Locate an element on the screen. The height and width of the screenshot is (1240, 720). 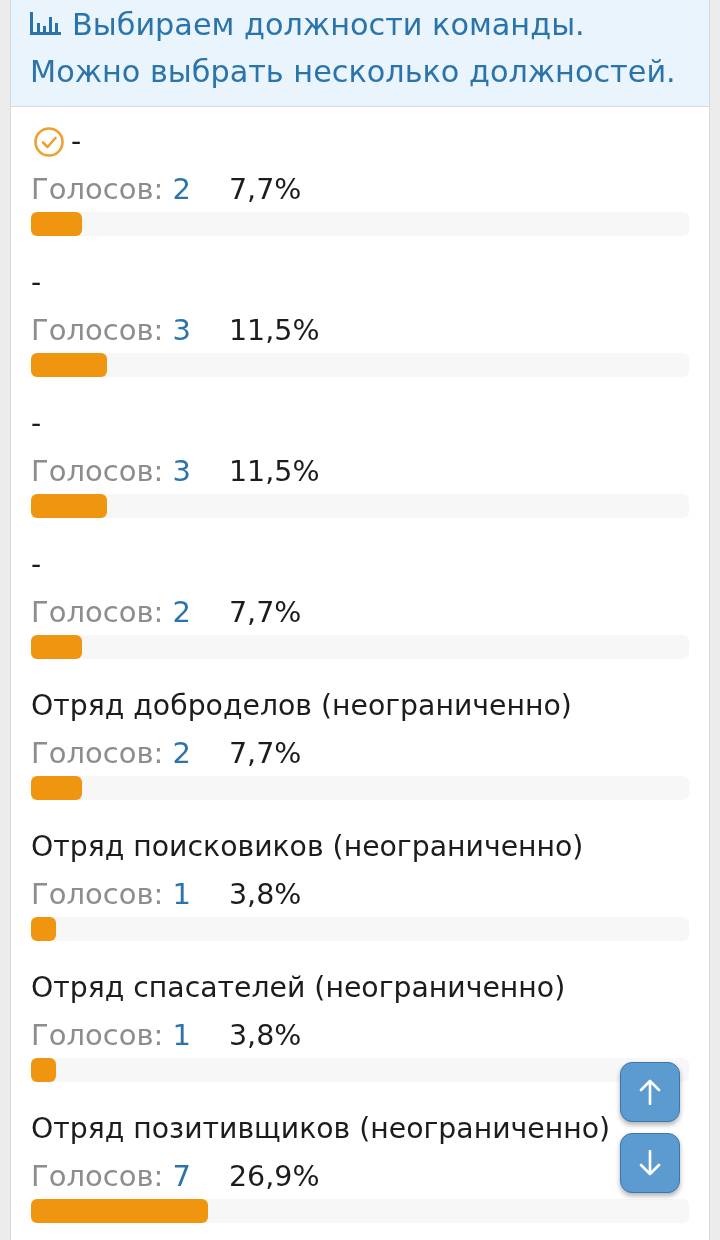
option-label: Отряд спасателей (неограниченно) is located at coordinates (298, 988).